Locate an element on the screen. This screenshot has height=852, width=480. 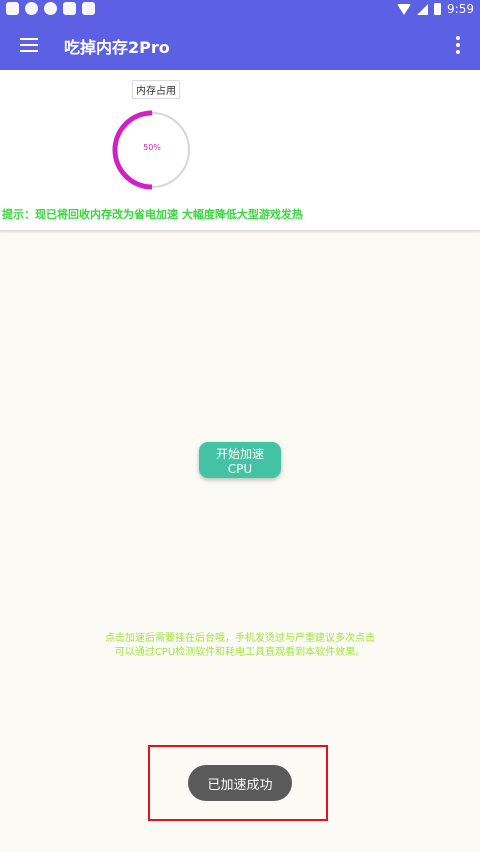
success-toast: 已加速成功 is located at coordinates (240, 783).